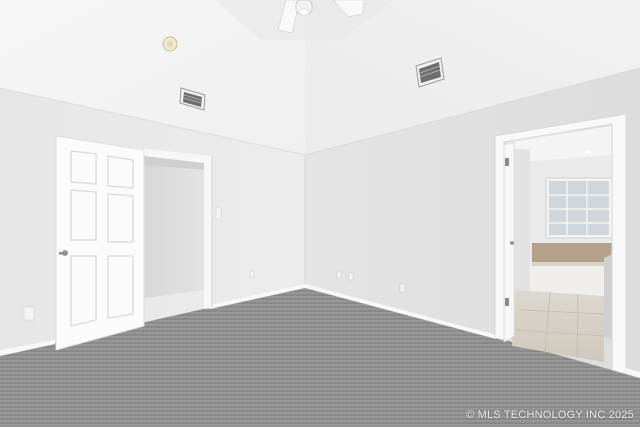 The height and width of the screenshot is (427, 640). I want to click on bathtub, so click(571, 281).